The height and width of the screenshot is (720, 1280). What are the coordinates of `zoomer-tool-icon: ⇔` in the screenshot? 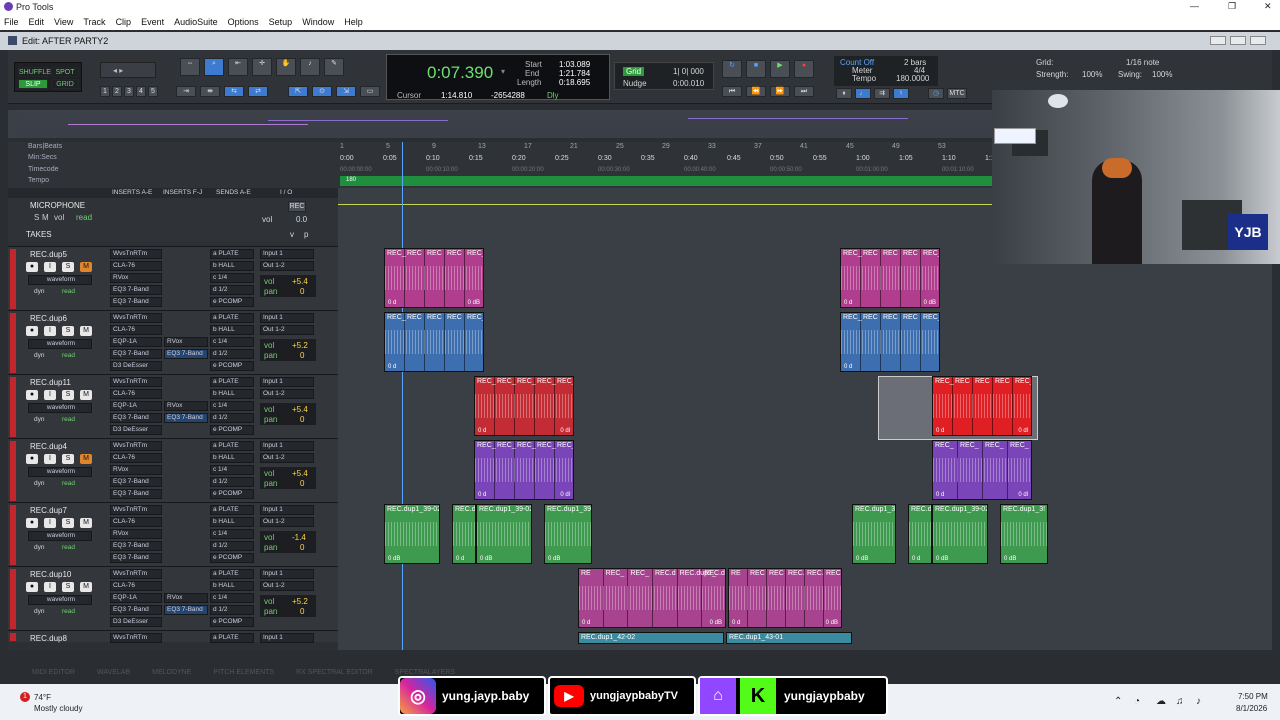 It's located at (190, 67).